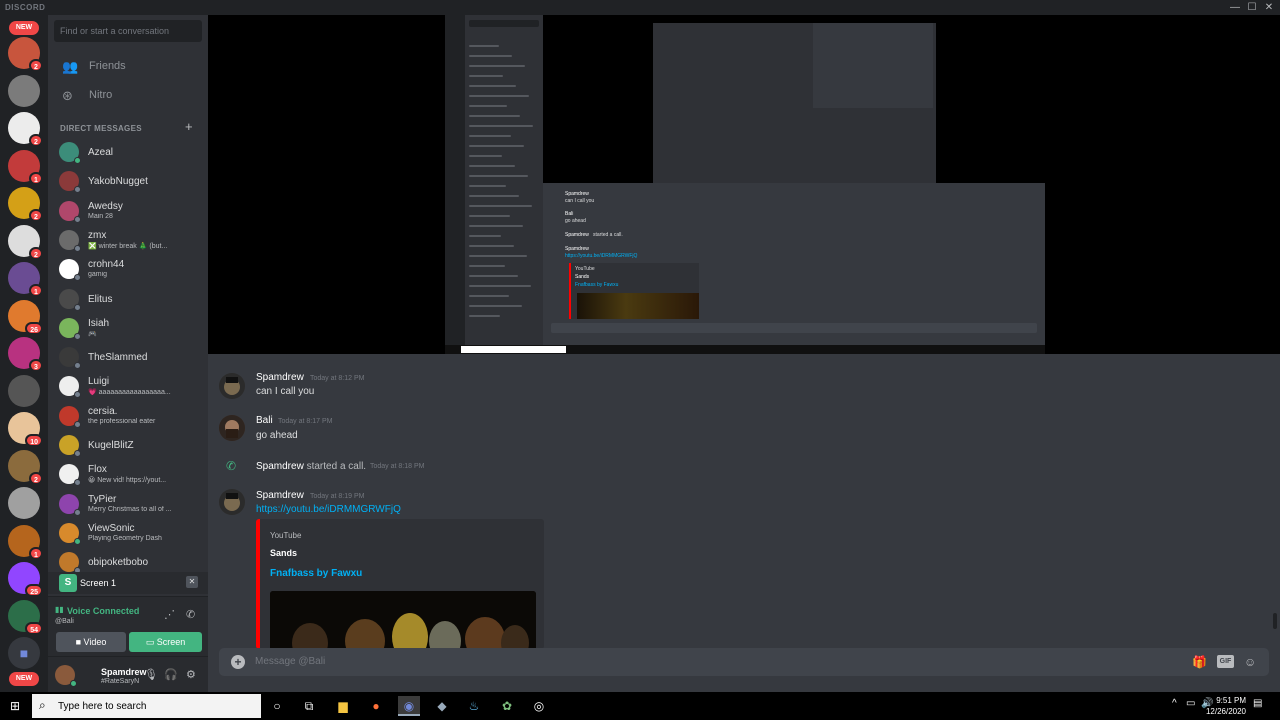 Image resolution: width=1280 pixels, height=720 pixels. What do you see at coordinates (128, 299) in the screenshot?
I see `dm-item: Elitus` at bounding box center [128, 299].